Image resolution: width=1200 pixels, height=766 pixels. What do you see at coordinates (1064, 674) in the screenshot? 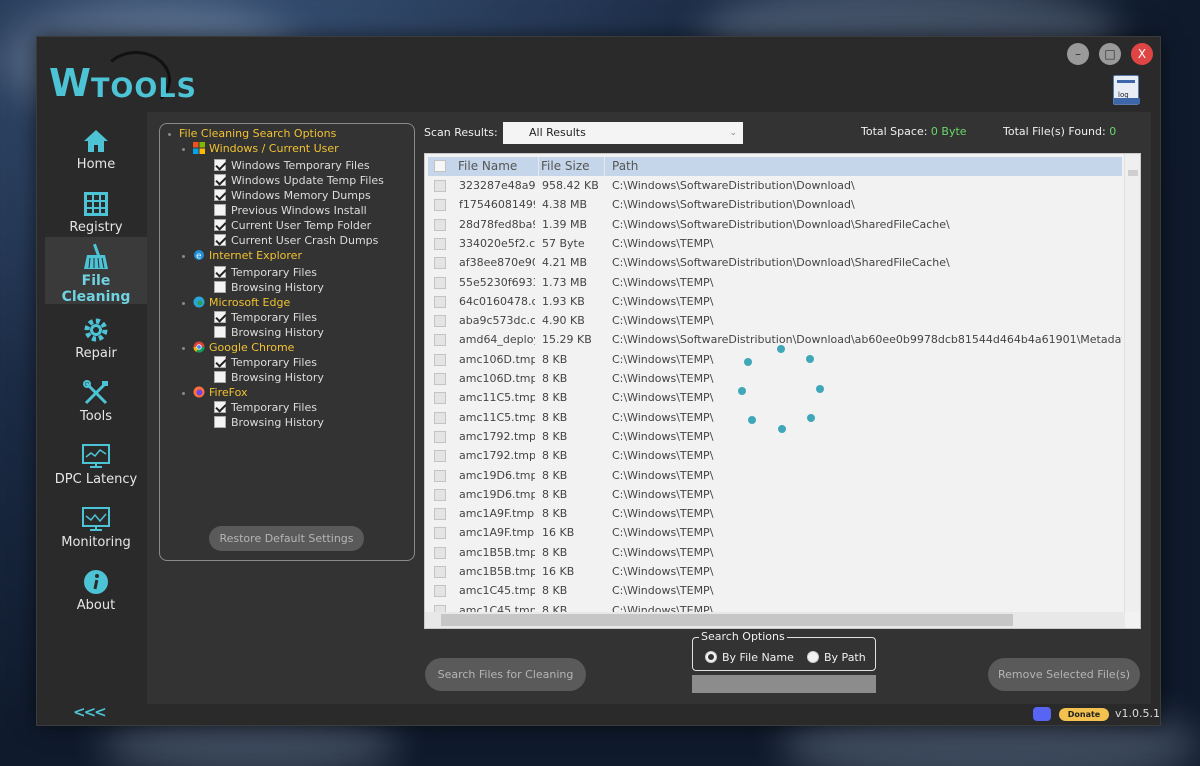
I see `remove-selected-button: Remove Selected File(s)` at bounding box center [1064, 674].